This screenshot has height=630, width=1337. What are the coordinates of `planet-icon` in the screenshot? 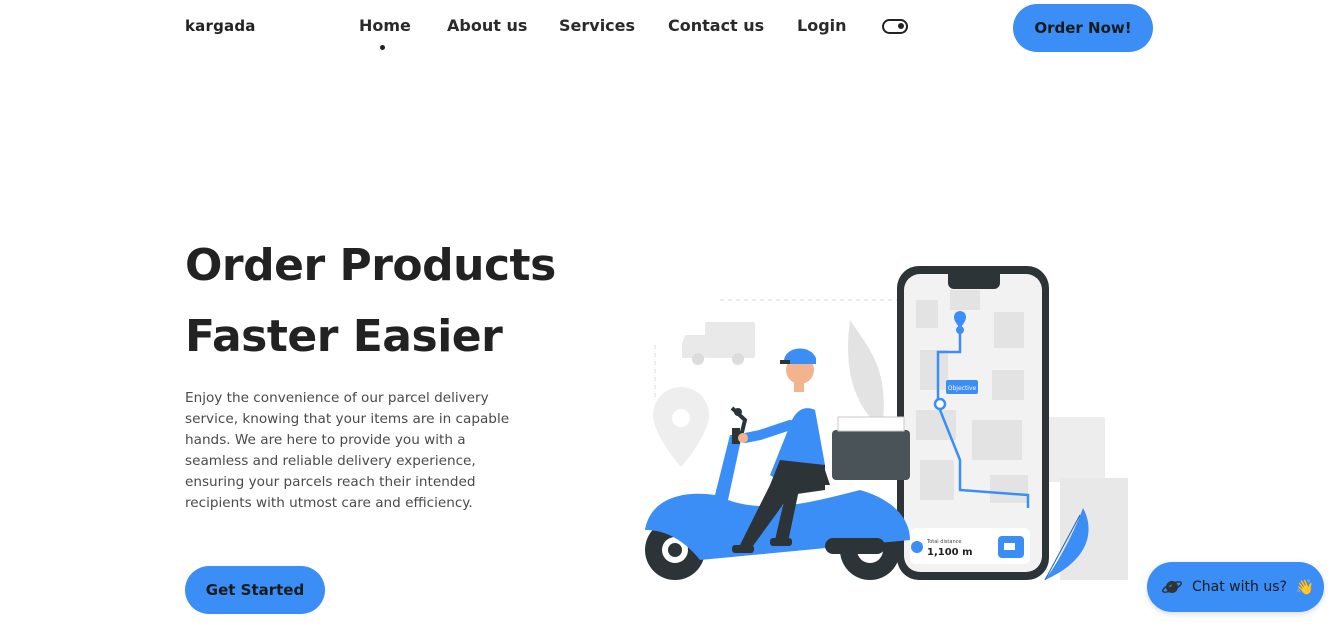 It's located at (1172, 587).